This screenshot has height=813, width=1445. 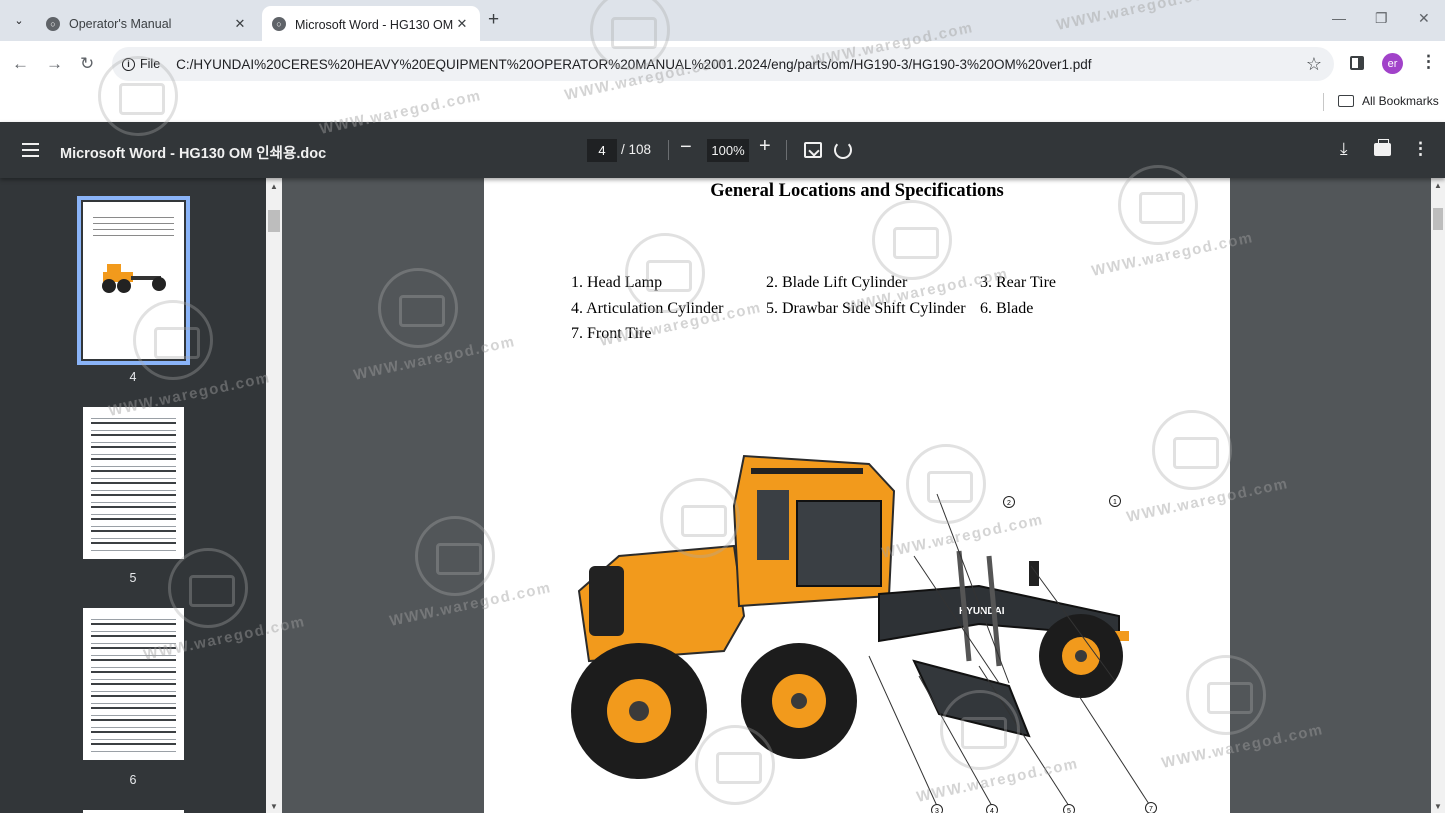 What do you see at coordinates (866, 308) in the screenshot?
I see `legend-item: 5. Drawbar Side Shift Cylinder` at bounding box center [866, 308].